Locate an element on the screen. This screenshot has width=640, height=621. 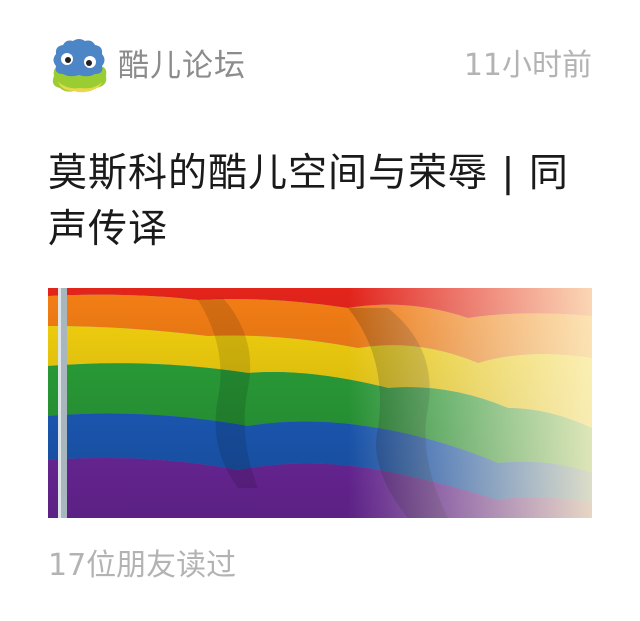
card-header: 酷儿论坛 11小时前 is located at coordinates (320, 66).